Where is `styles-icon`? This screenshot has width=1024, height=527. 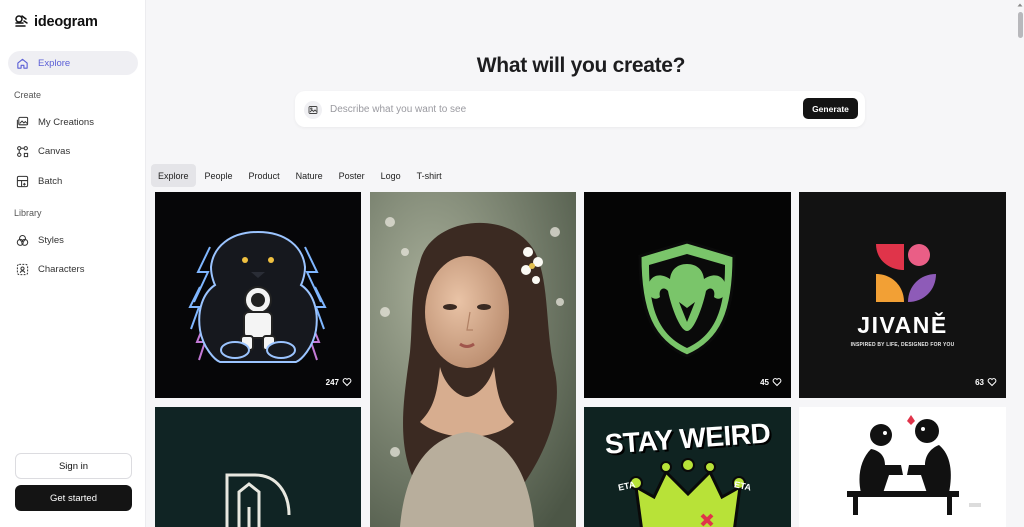
styles-icon is located at coordinates (22, 240).